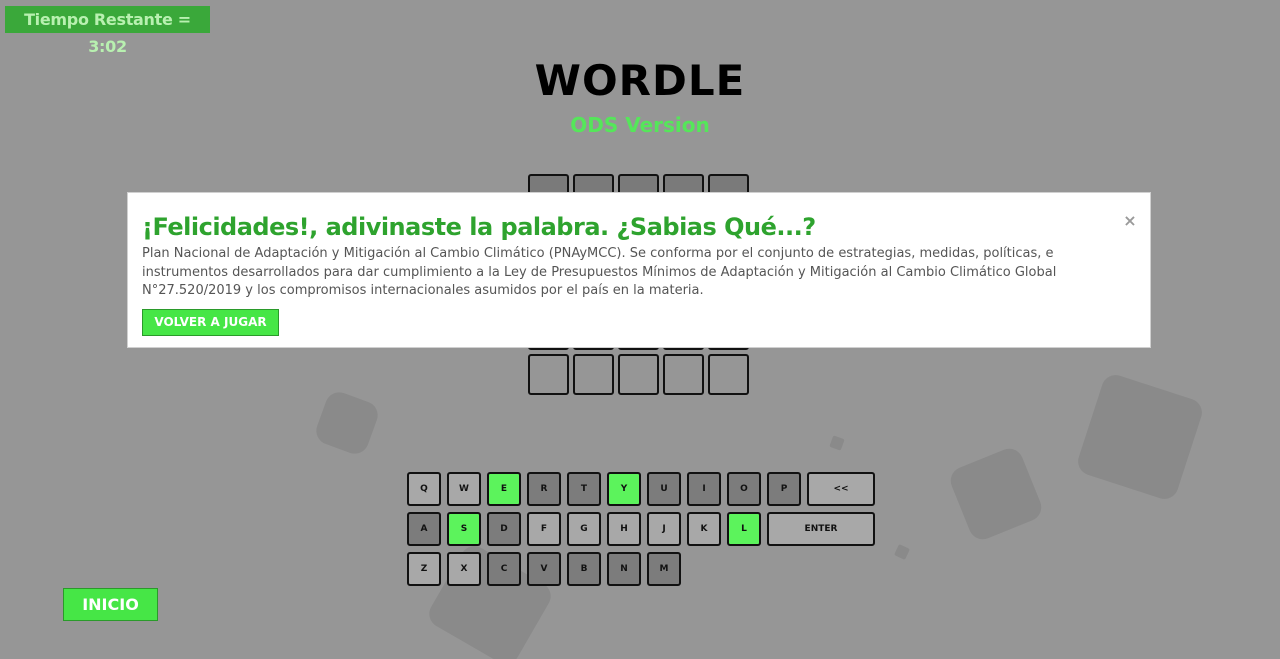  I want to click on key-b: B, so click(584, 569).